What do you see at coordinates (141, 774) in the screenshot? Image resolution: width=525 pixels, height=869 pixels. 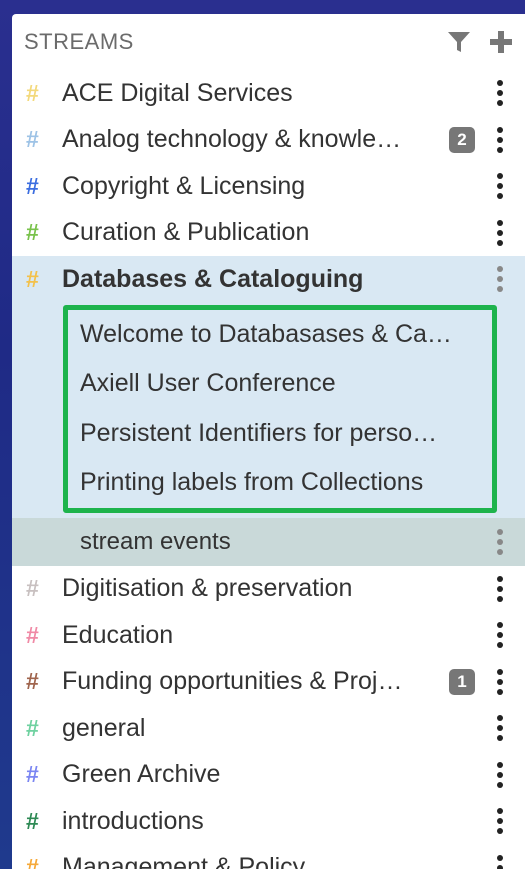 I see `stream-name: Green Archive` at bounding box center [141, 774].